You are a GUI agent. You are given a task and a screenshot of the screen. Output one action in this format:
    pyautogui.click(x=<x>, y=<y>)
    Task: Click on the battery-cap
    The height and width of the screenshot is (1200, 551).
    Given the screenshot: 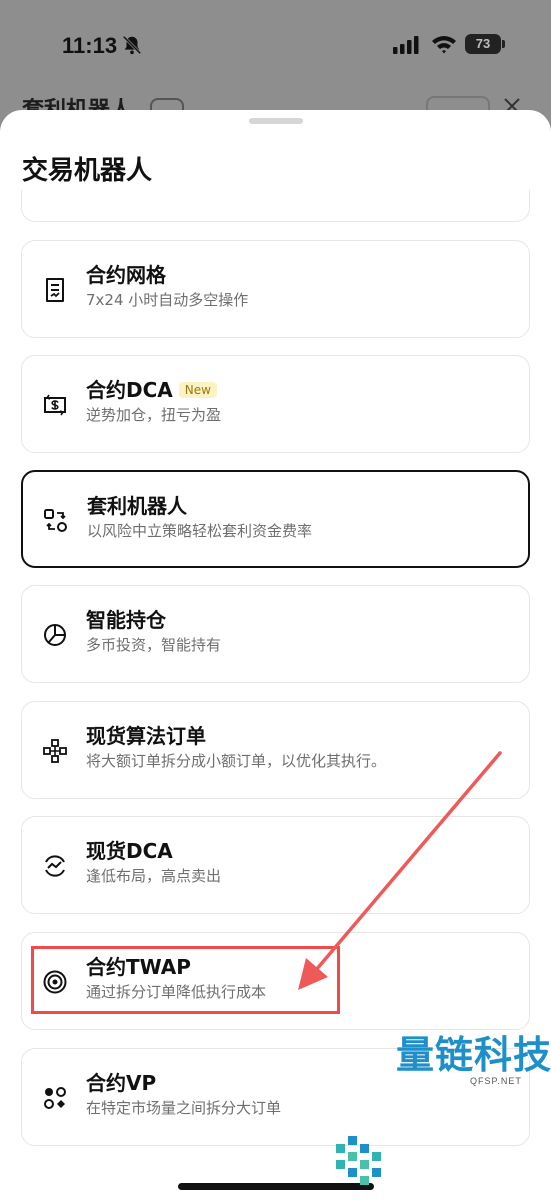 What is the action you would take?
    pyautogui.click(x=503, y=44)
    